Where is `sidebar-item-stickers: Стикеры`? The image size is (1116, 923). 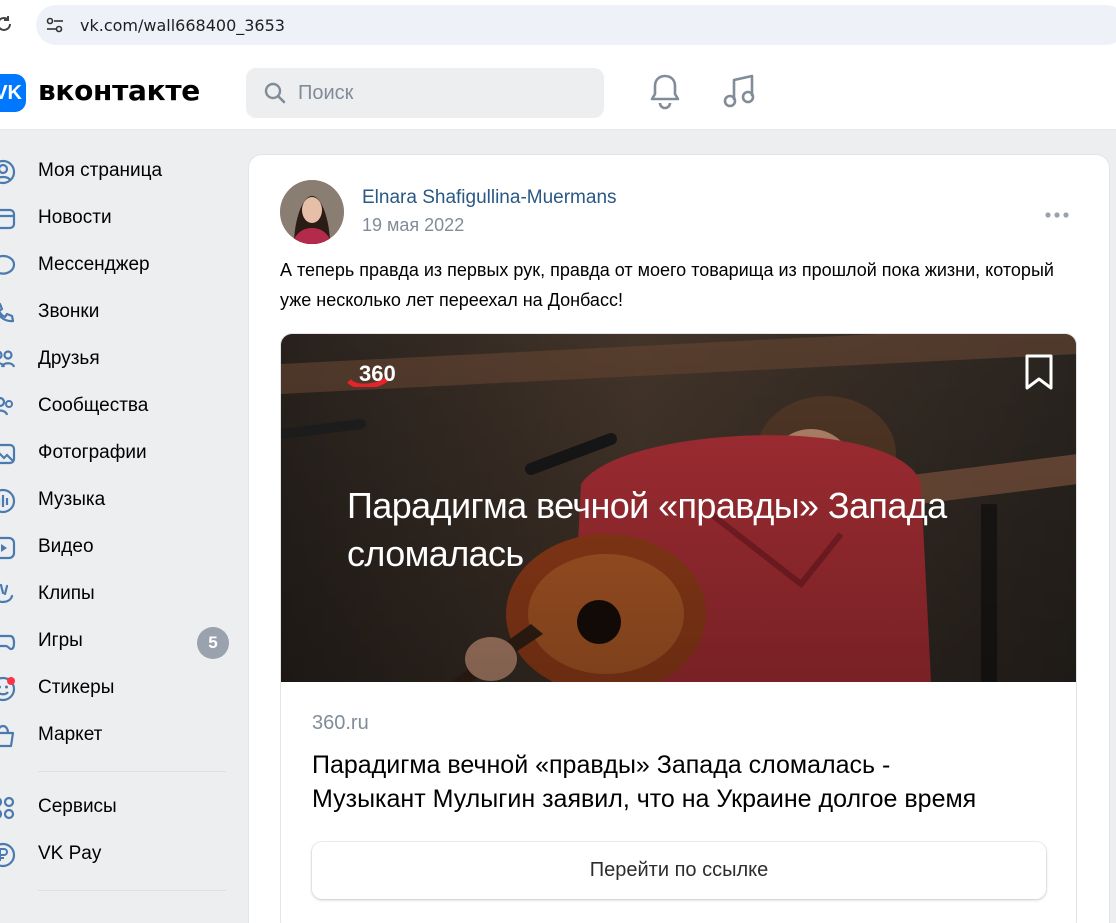 sidebar-item-stickers: Стикеры is located at coordinates (120, 688).